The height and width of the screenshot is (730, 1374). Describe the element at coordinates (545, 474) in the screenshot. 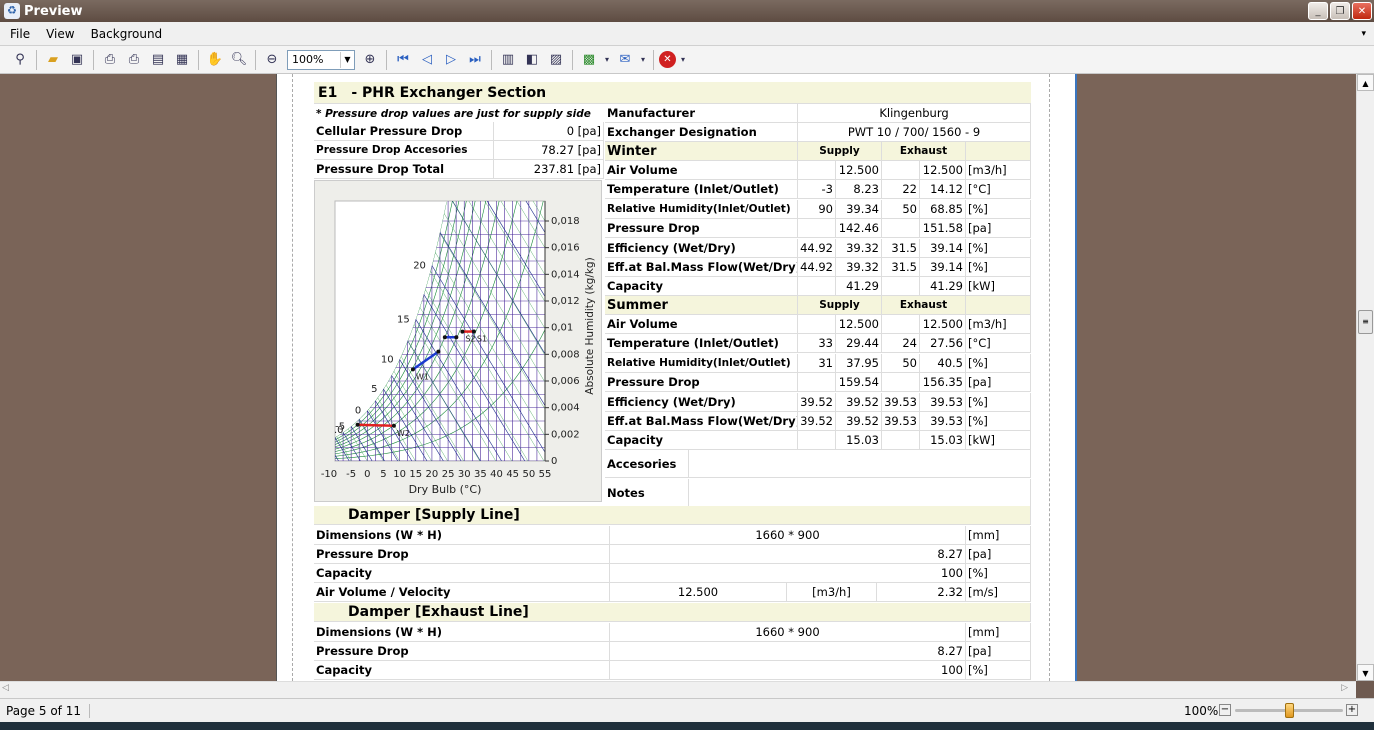

I see `x-tick-label: 55` at that location.